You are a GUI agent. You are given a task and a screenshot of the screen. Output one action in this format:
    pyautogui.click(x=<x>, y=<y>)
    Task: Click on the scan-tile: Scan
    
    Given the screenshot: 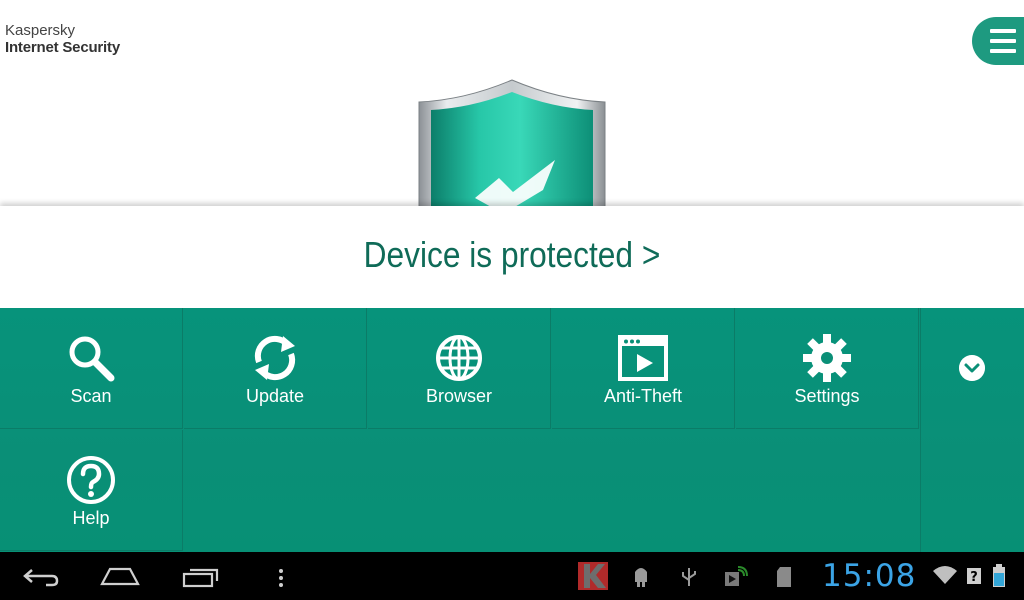 What is the action you would take?
    pyautogui.click(x=91, y=368)
    